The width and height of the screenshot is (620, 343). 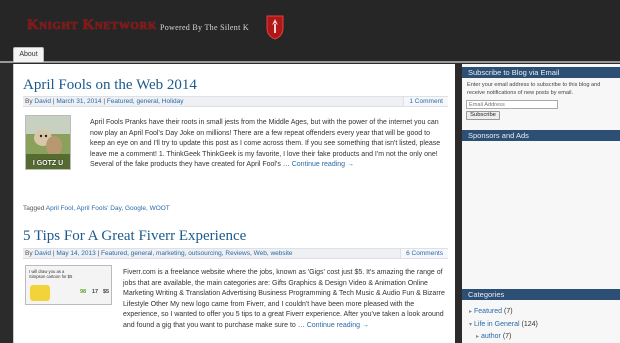 What do you see at coordinates (497, 324) in the screenshot?
I see `category-name: Life in General` at bounding box center [497, 324].